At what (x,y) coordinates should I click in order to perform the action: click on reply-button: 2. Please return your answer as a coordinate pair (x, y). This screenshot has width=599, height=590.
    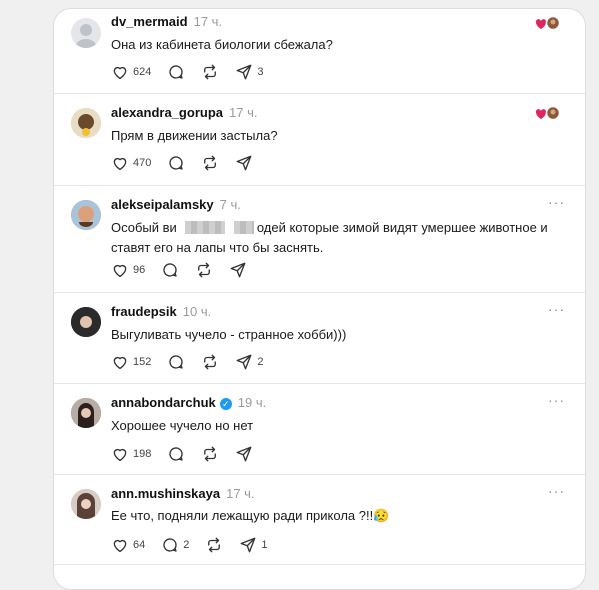
    Looking at the image, I should click on (175, 545).